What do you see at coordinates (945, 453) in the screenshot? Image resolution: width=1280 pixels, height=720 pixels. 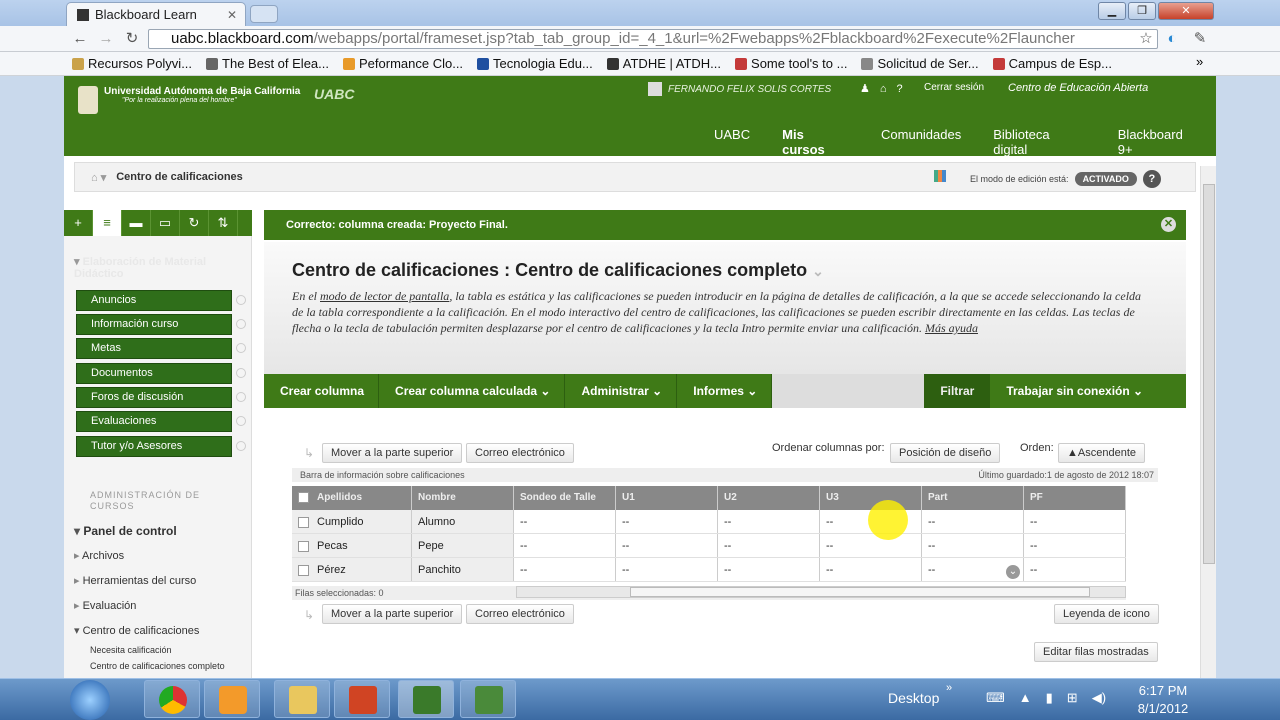 I see `order-columns-select: Posición de diseño` at bounding box center [945, 453].